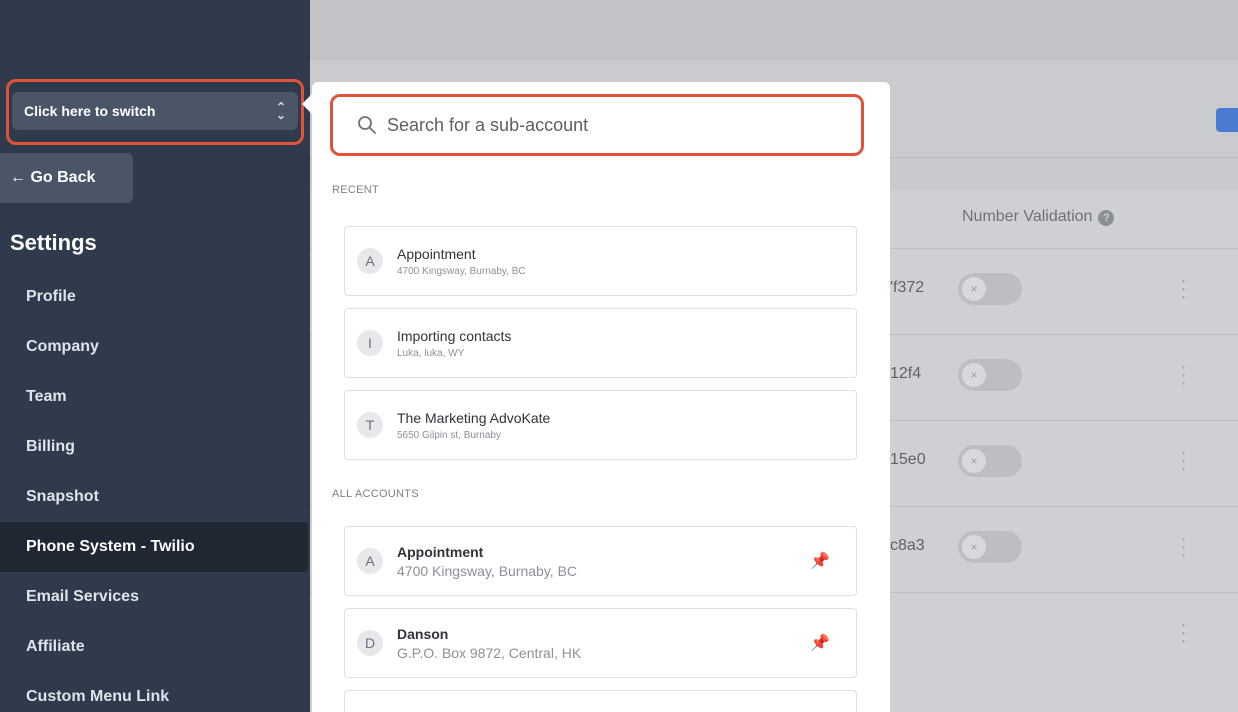 This screenshot has height=712, width=1238. What do you see at coordinates (1106, 218) in the screenshot?
I see `question-circle-icon: ?` at bounding box center [1106, 218].